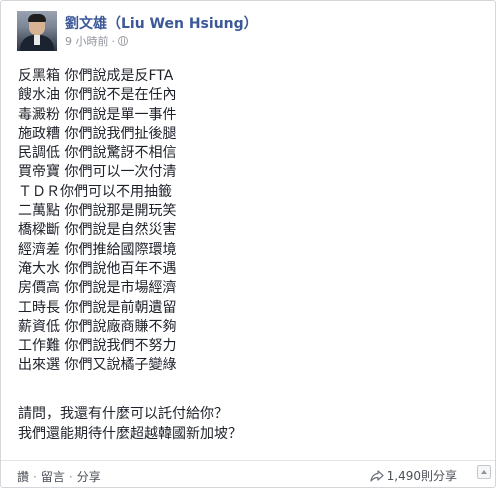  Describe the element at coordinates (37, 31) in the screenshot. I see `avatar` at that location.